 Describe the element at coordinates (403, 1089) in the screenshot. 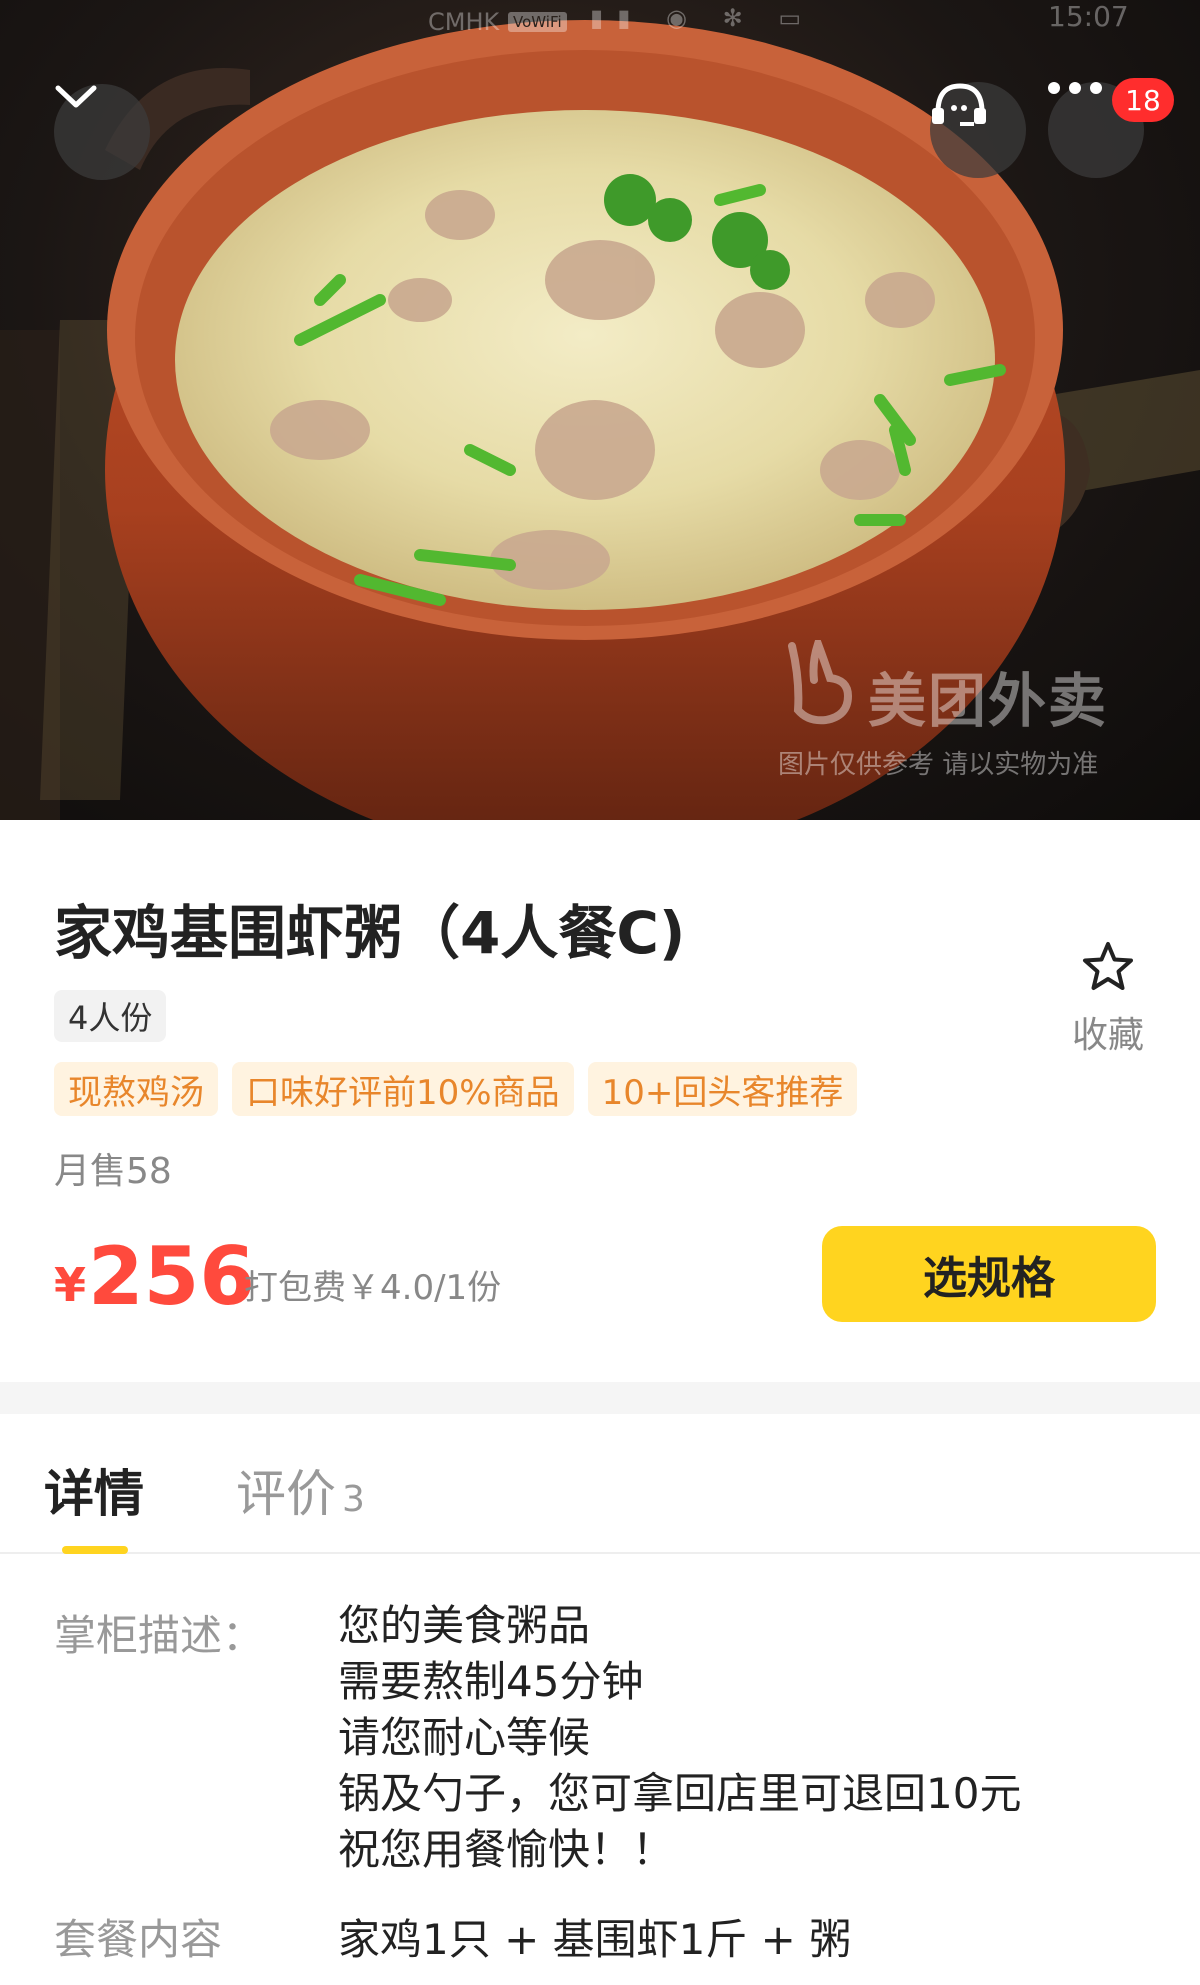

I see `tag-item: 口味好评前10%商品` at that location.